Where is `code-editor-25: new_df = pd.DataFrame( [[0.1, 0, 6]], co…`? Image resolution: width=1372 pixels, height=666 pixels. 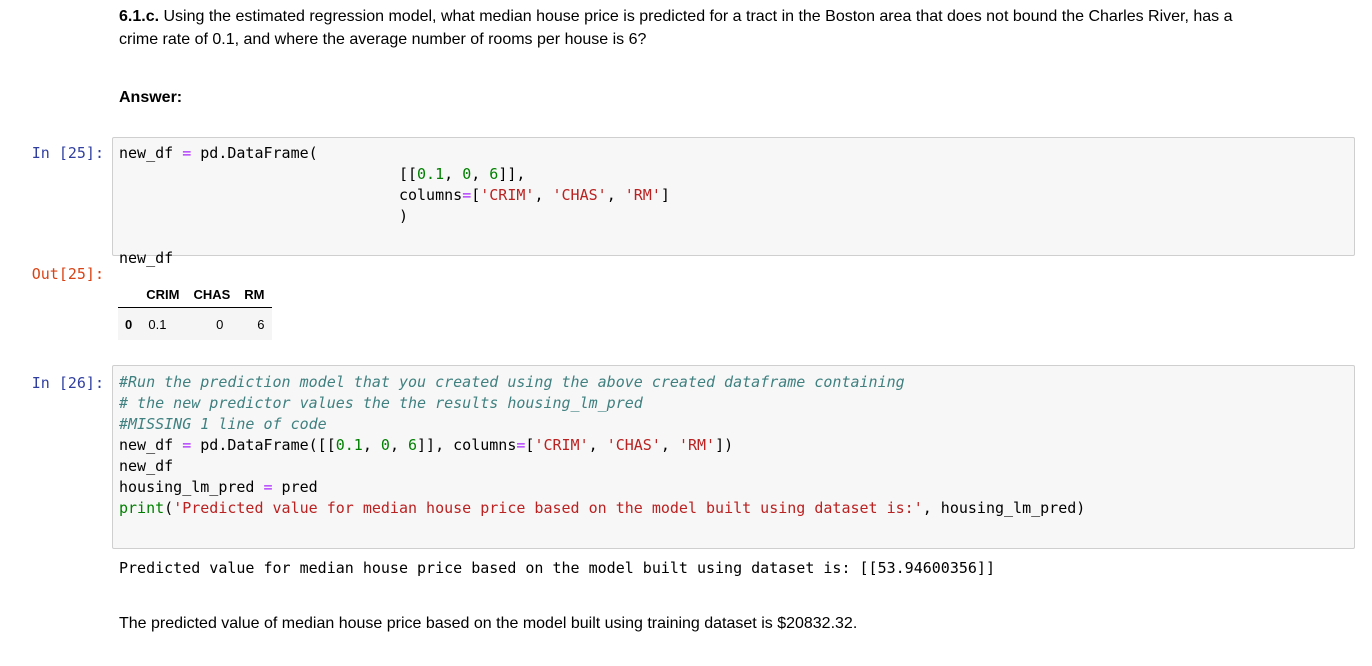
code-editor-25: new_df = pd.DataFrame( [[0.1, 0, 6]], co… is located at coordinates (394, 206).